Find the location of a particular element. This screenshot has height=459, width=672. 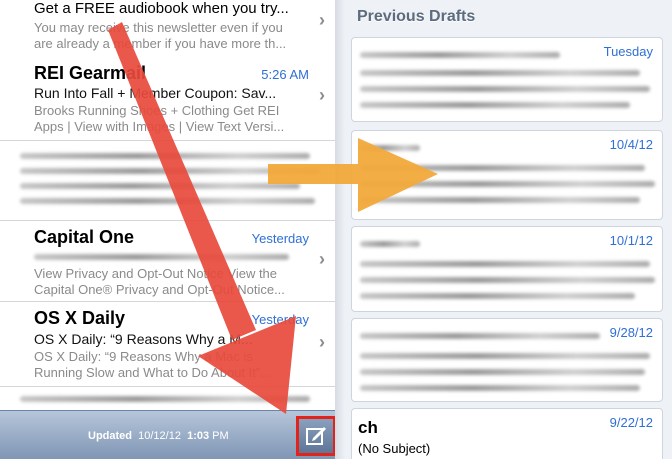

draft-subject: (No Subject) is located at coordinates (394, 448).